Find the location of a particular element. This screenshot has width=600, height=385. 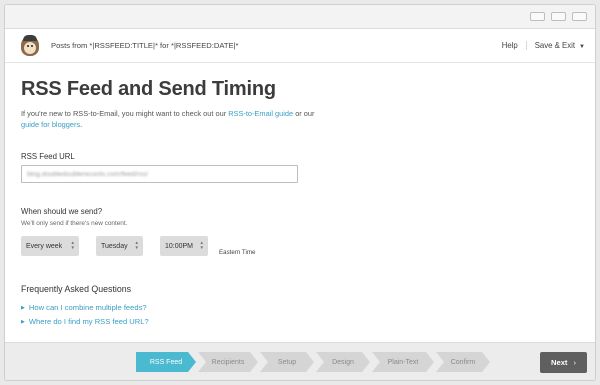

frequency-value: Every week is located at coordinates (44, 246).